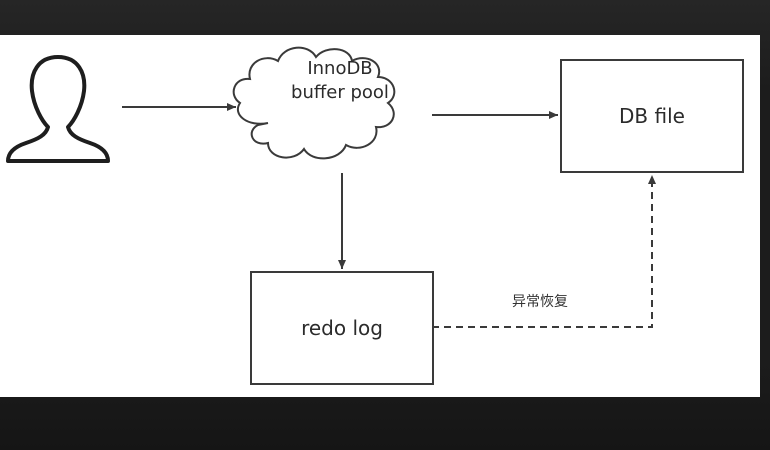  I want to click on buffer-pool-label-line2: buffer pool, so click(340, 92).